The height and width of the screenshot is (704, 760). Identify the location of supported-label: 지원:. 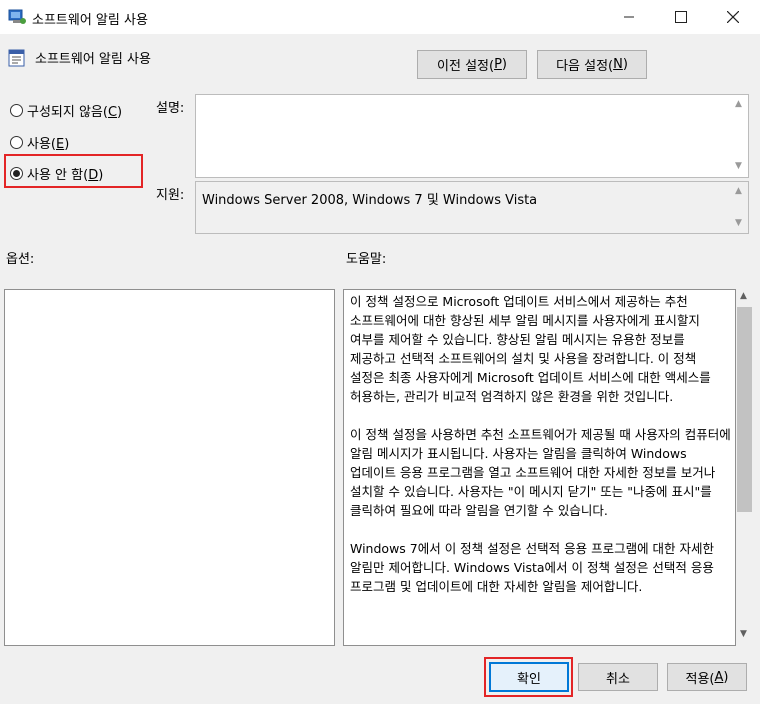
(170, 195).